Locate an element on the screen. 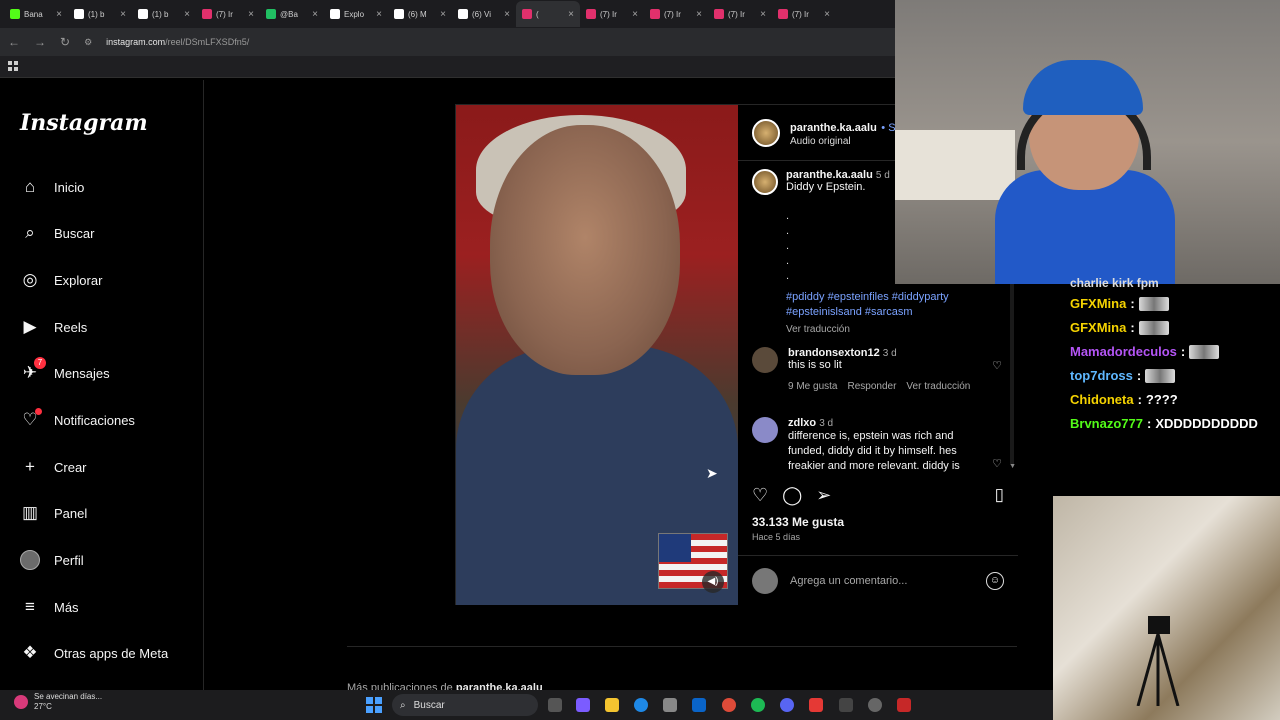 The height and width of the screenshot is (720, 1280). obs-icon is located at coordinates (875, 705).